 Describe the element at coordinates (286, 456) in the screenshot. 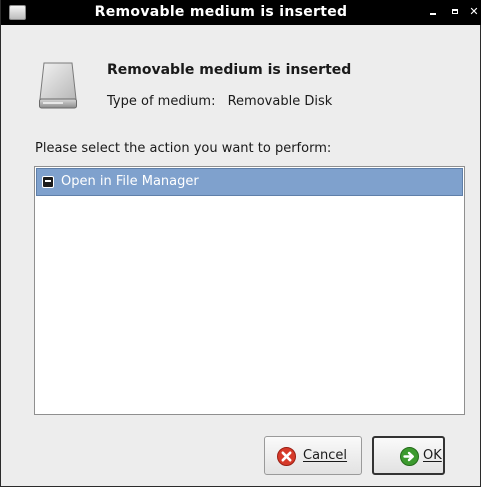

I see `cancel-icon` at that location.